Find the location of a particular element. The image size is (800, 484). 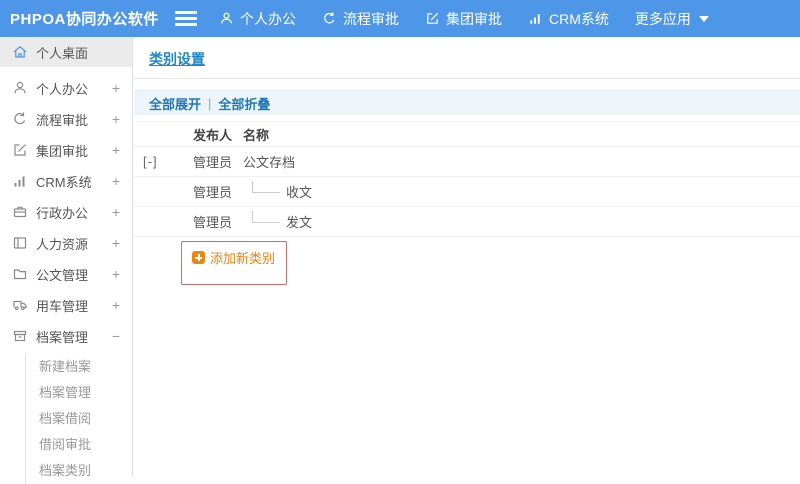

header-publisher: 发布人 is located at coordinates (213, 135).